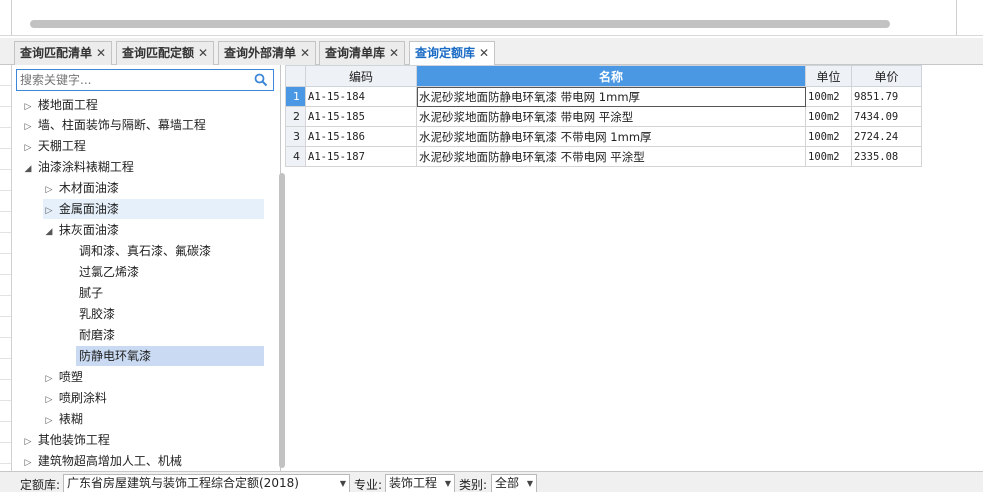 The width and height of the screenshot is (983, 492). I want to click on tab-query-list-library: 查询清单库 ✕, so click(362, 53).